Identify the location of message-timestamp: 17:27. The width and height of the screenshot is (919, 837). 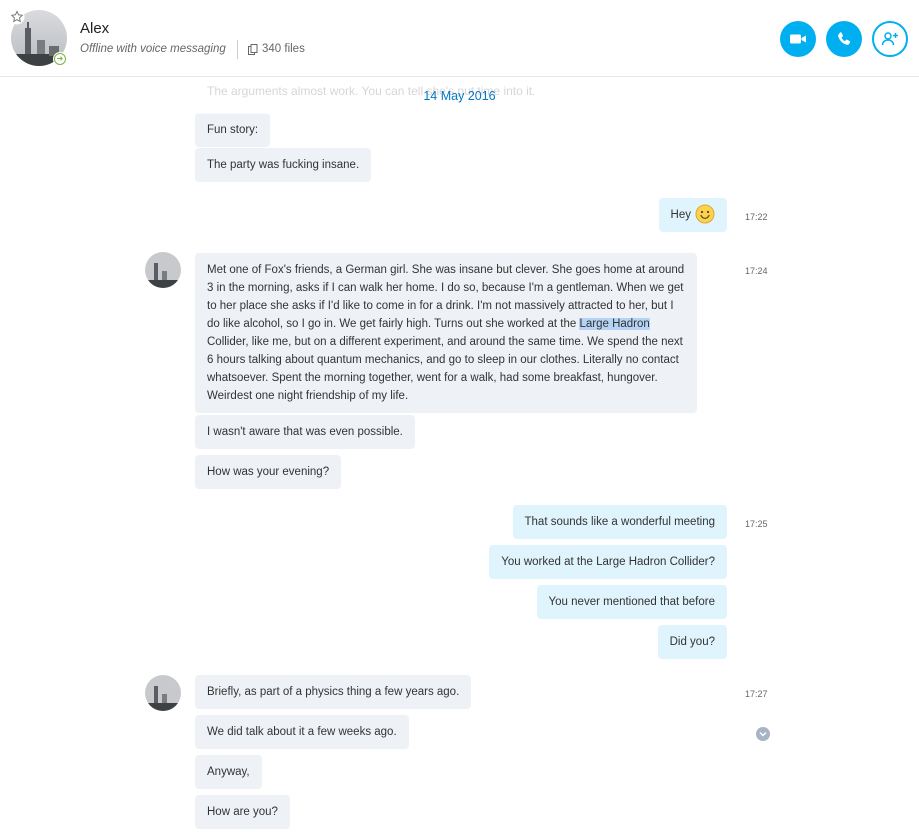
(756, 694).